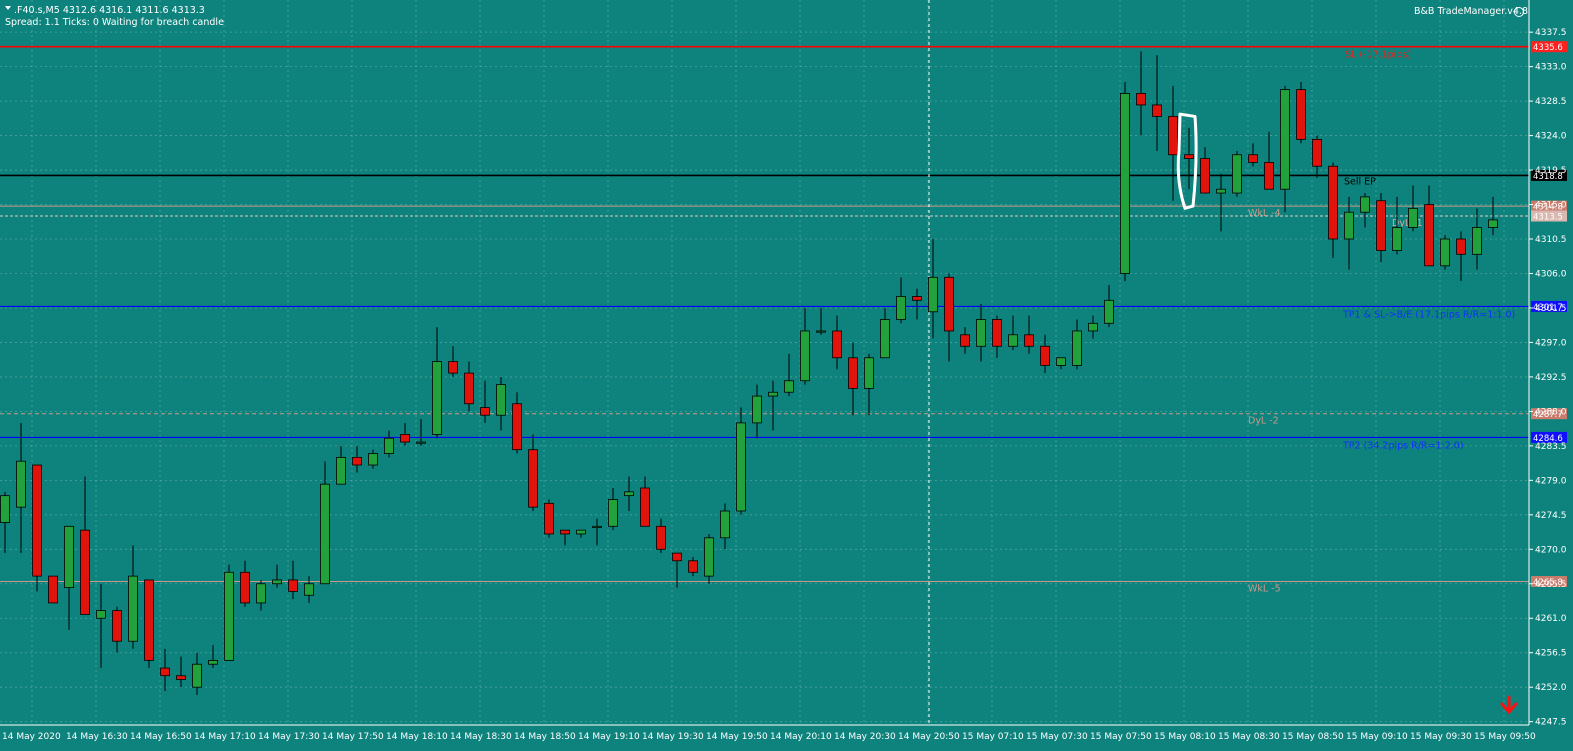 This screenshot has height=751, width=1573. I want to click on price-tick-label: 4292.5, so click(1551, 378).